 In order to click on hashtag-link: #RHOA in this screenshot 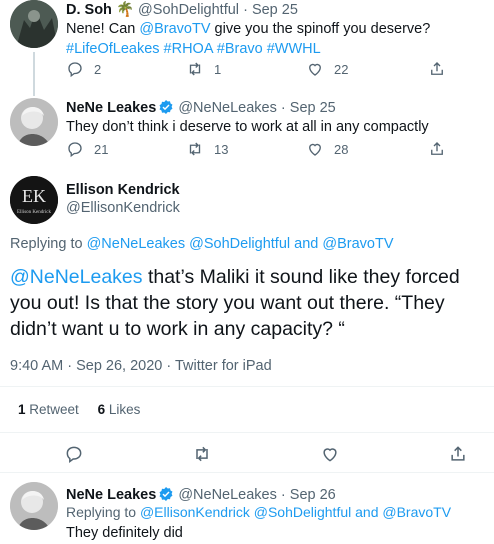, I will do `click(188, 49)`.